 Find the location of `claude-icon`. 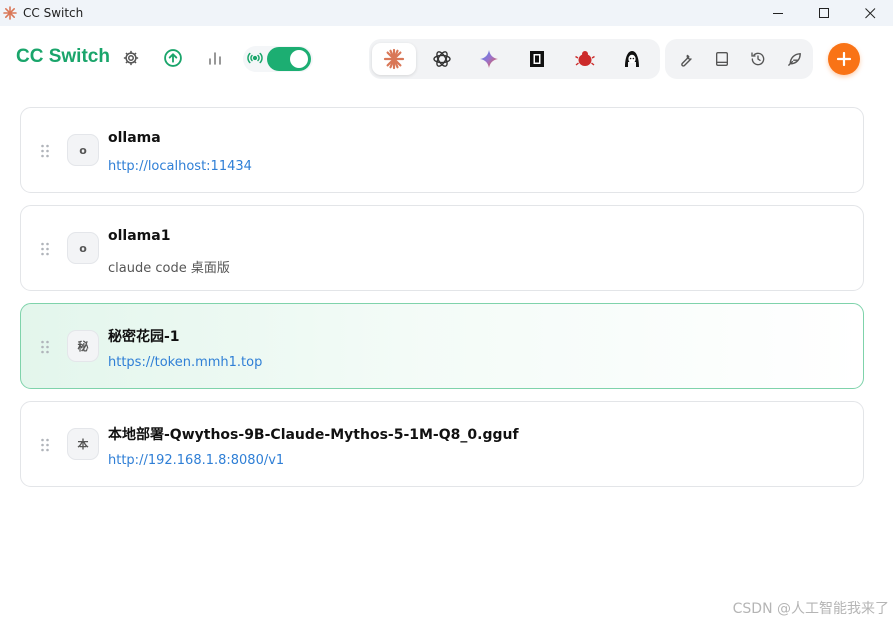

claude-icon is located at coordinates (394, 59).